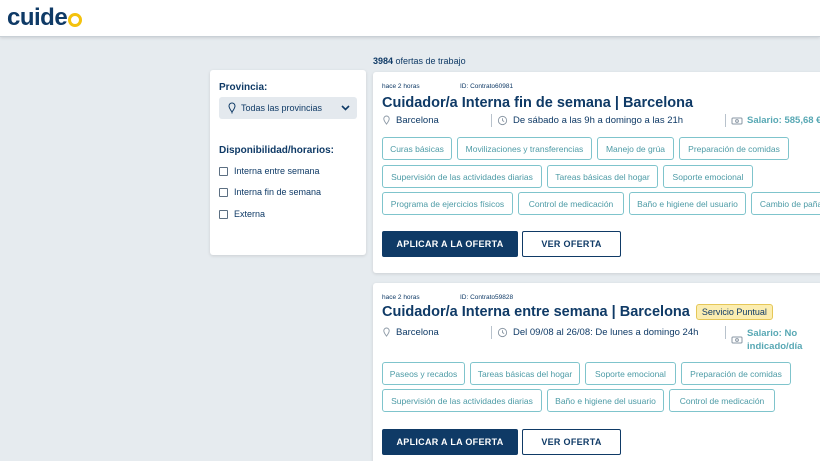  What do you see at coordinates (487, 297) in the screenshot?
I see `offer-id: ID: Contrato59828` at bounding box center [487, 297].